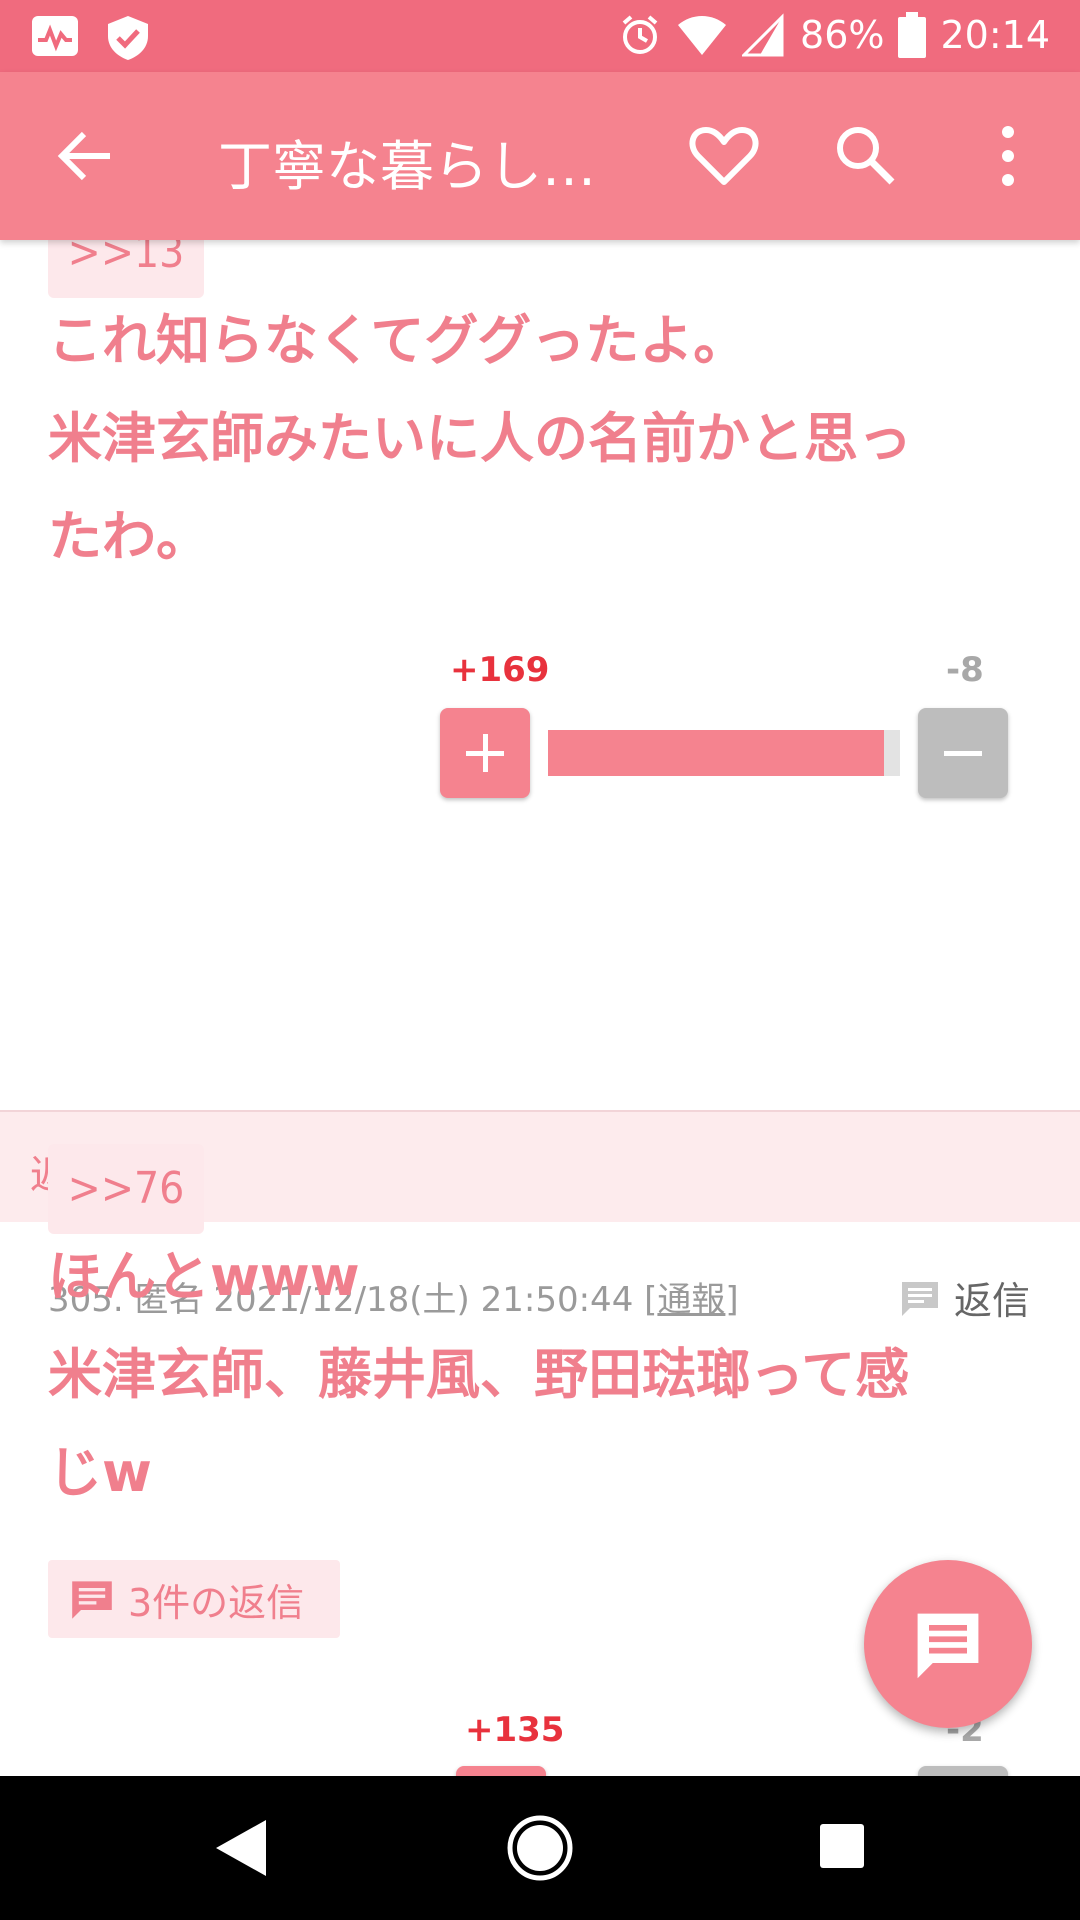  I want to click on nav-recents-icon, so click(842, 1846).